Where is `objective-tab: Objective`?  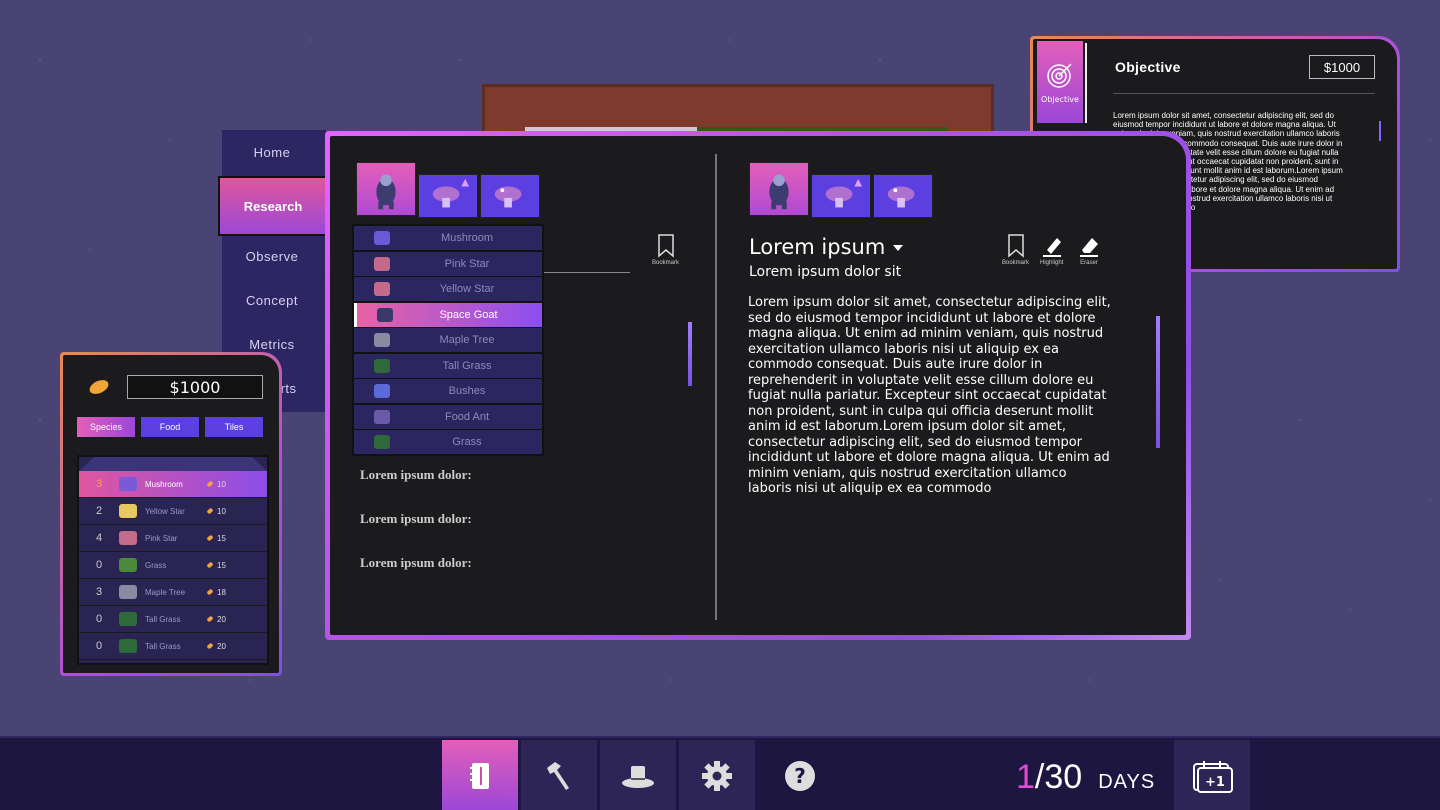
objective-tab: Objective is located at coordinates (1060, 82).